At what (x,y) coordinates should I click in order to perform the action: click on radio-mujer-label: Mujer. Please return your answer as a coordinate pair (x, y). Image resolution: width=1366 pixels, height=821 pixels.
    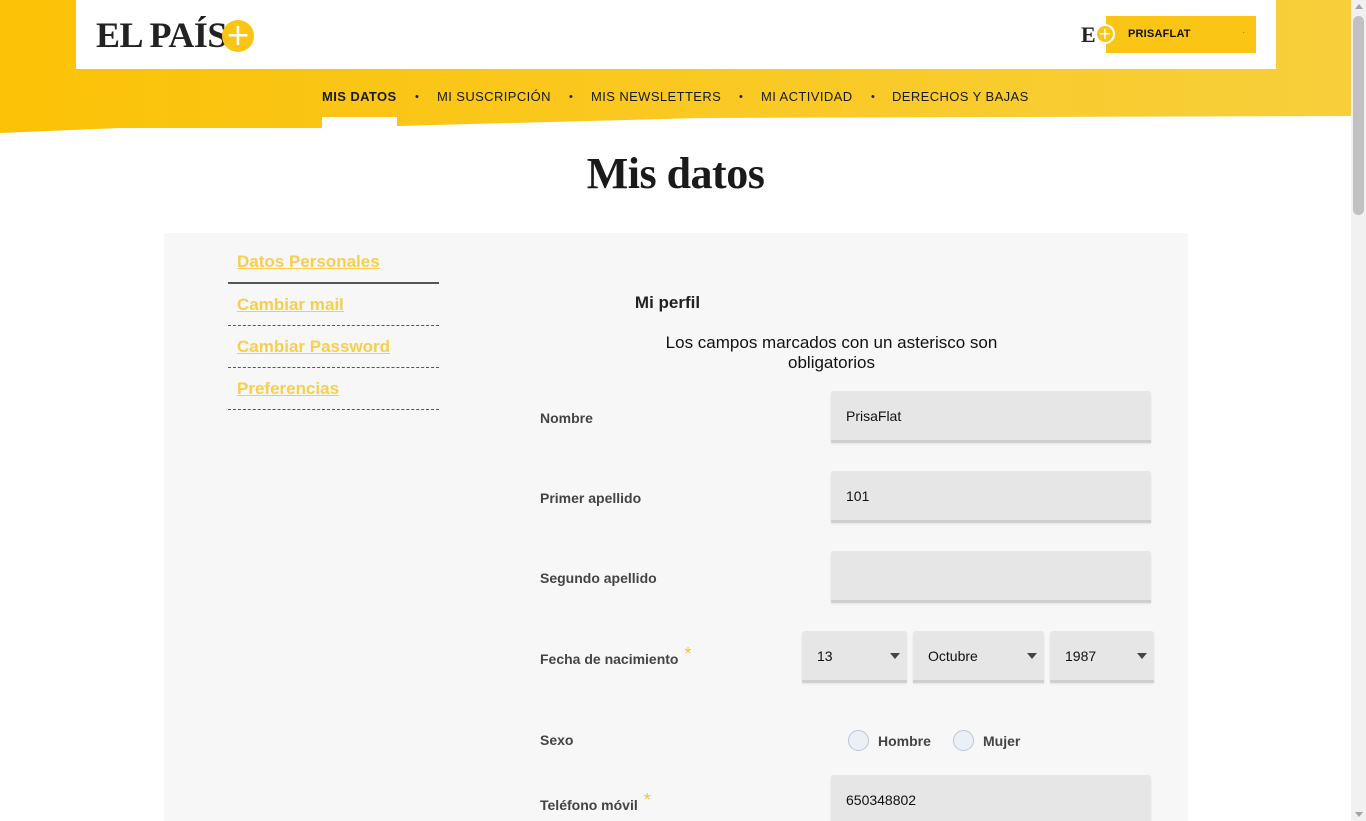
    Looking at the image, I should click on (1002, 740).